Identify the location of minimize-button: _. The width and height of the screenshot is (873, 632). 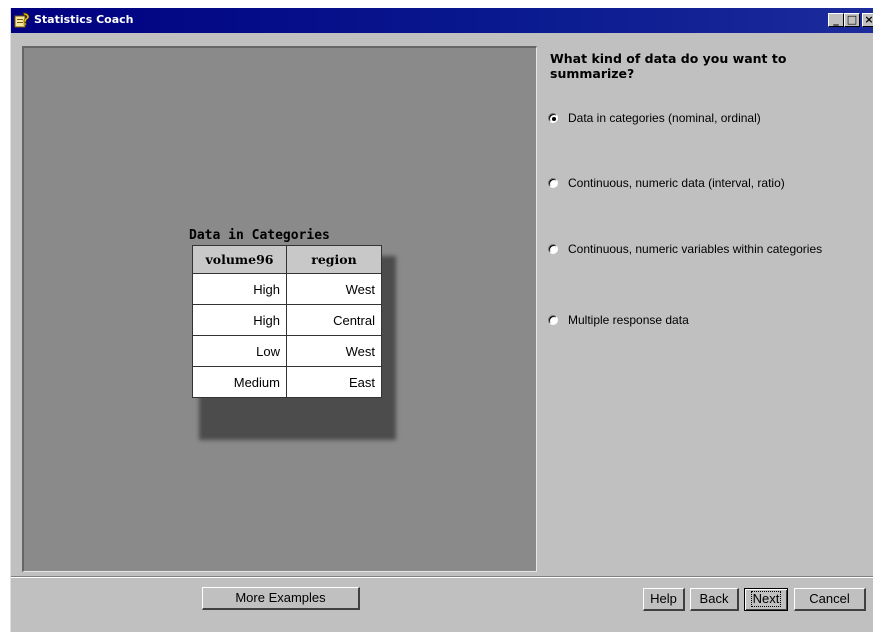
(836, 20).